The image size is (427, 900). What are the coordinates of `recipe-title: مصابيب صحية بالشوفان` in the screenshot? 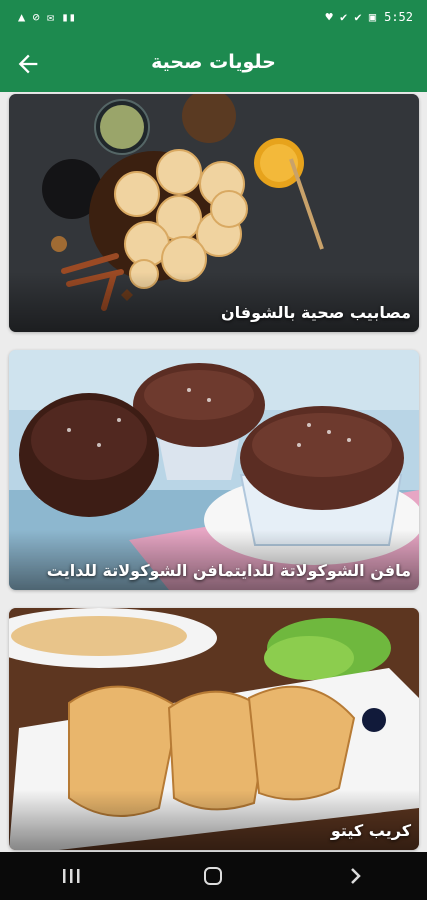 It's located at (316, 312).